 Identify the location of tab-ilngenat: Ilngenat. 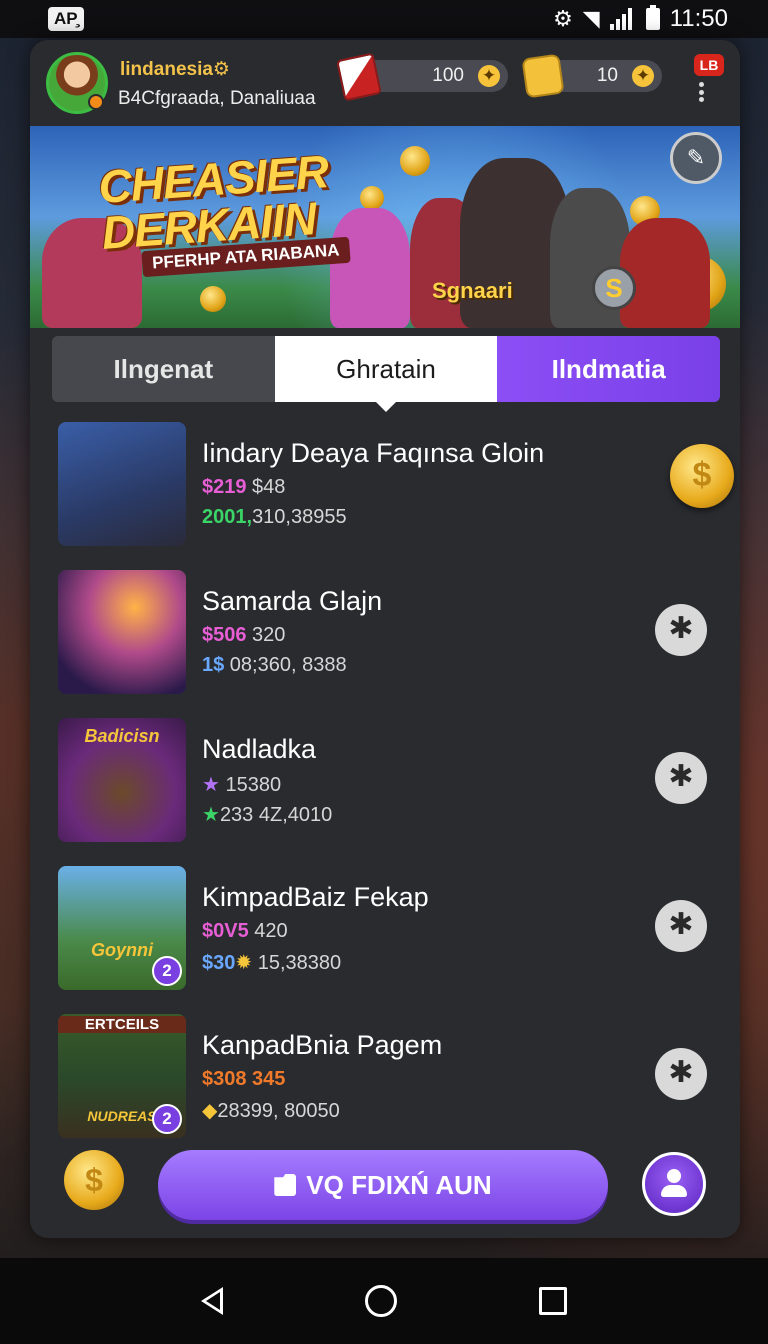
(163, 369).